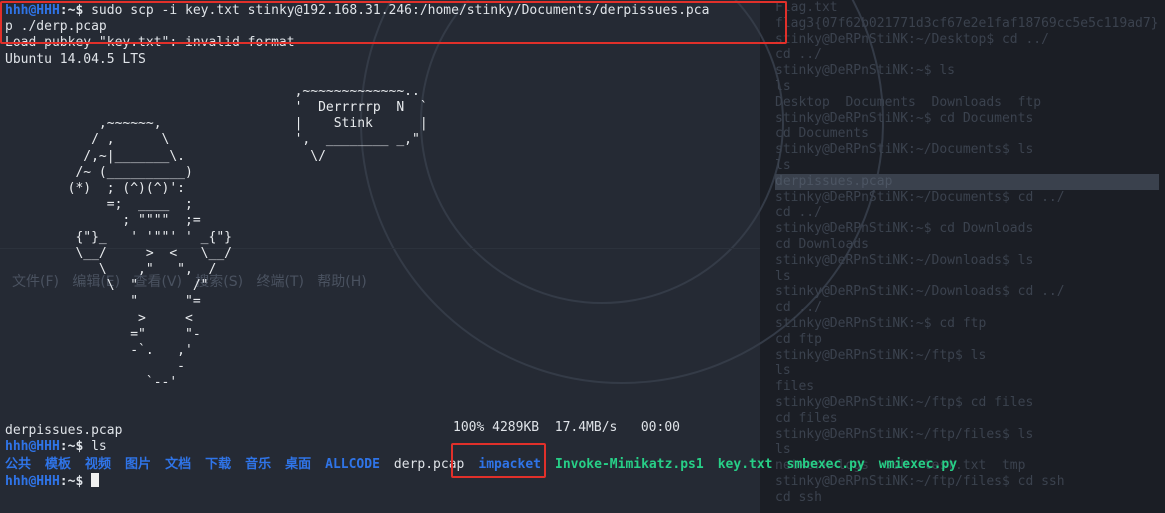  Describe the element at coordinates (745, 465) in the screenshot. I see `ls-entry-exec: key.txt` at that location.